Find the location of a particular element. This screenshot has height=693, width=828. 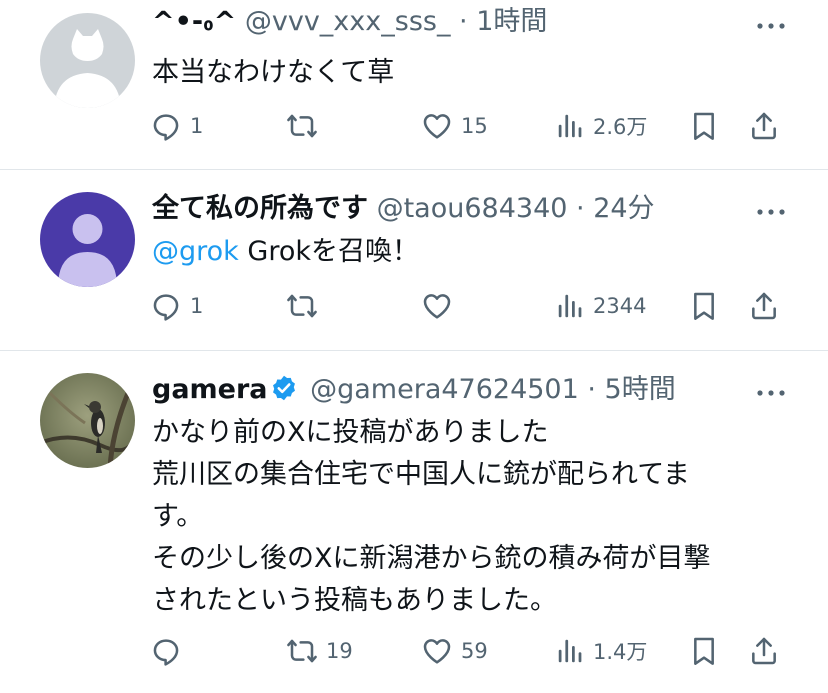

tweet-header: gamera @gamera47624501 · 5時間 is located at coordinates (414, 392).